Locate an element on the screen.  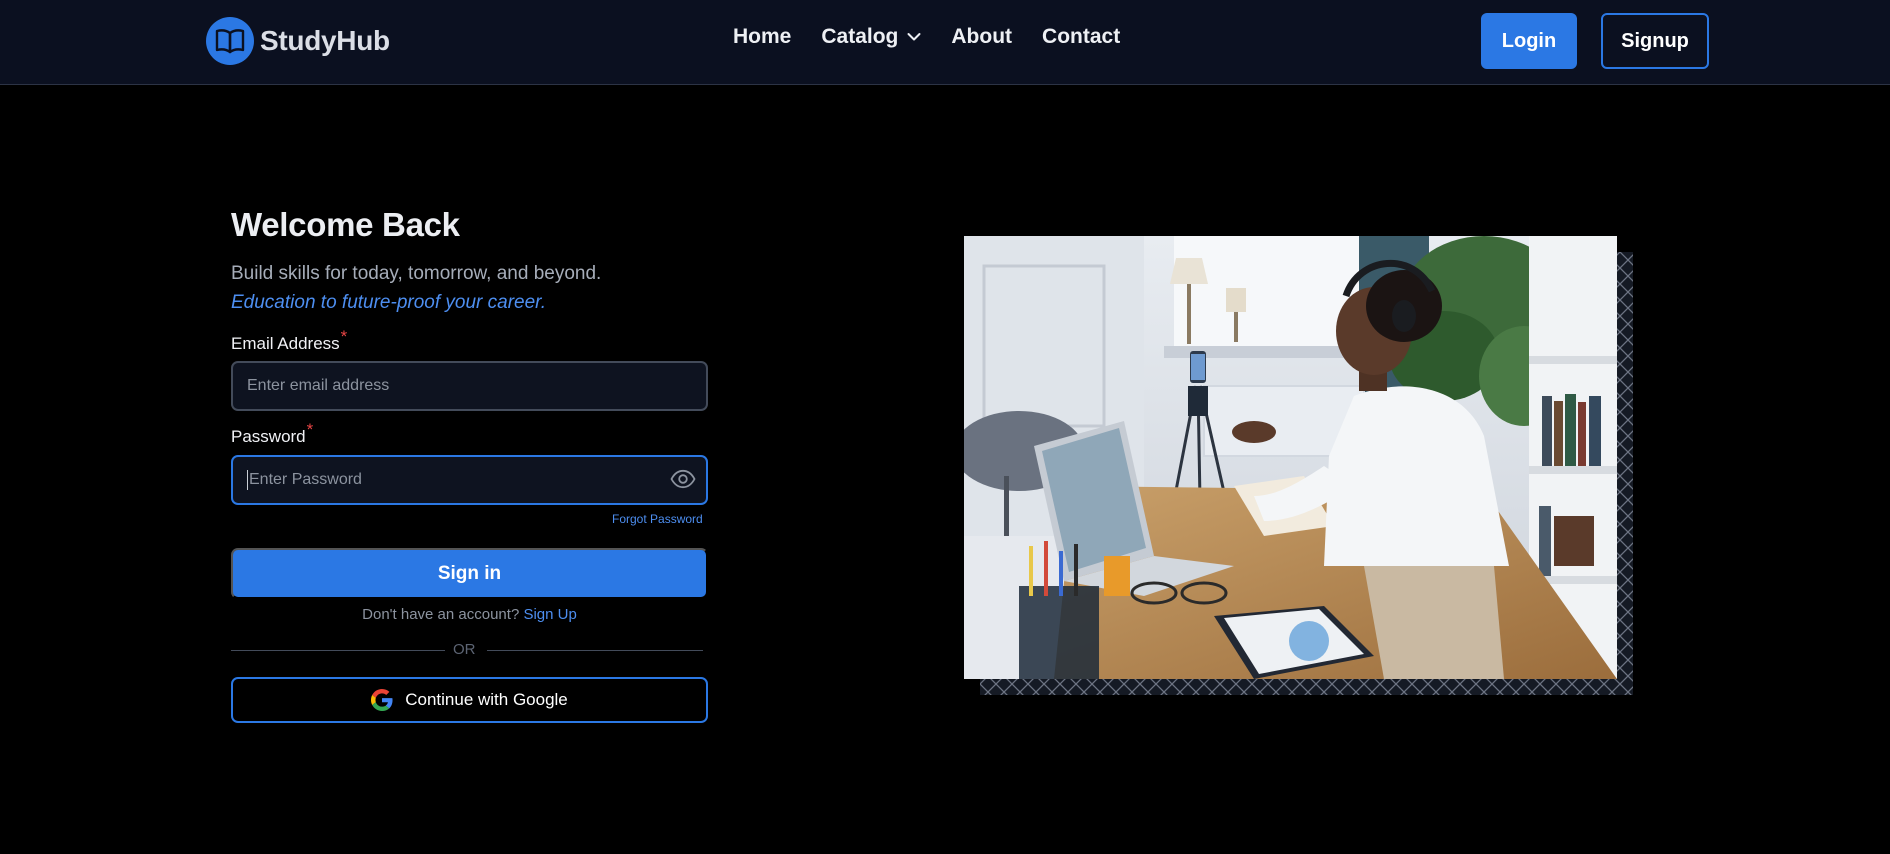
password-field: Enter Password is located at coordinates (469, 480).